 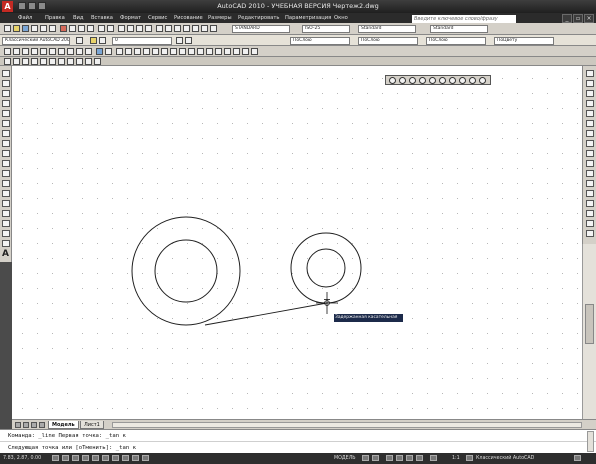 I want to click on small-inner-circle, so click(x=326, y=268).